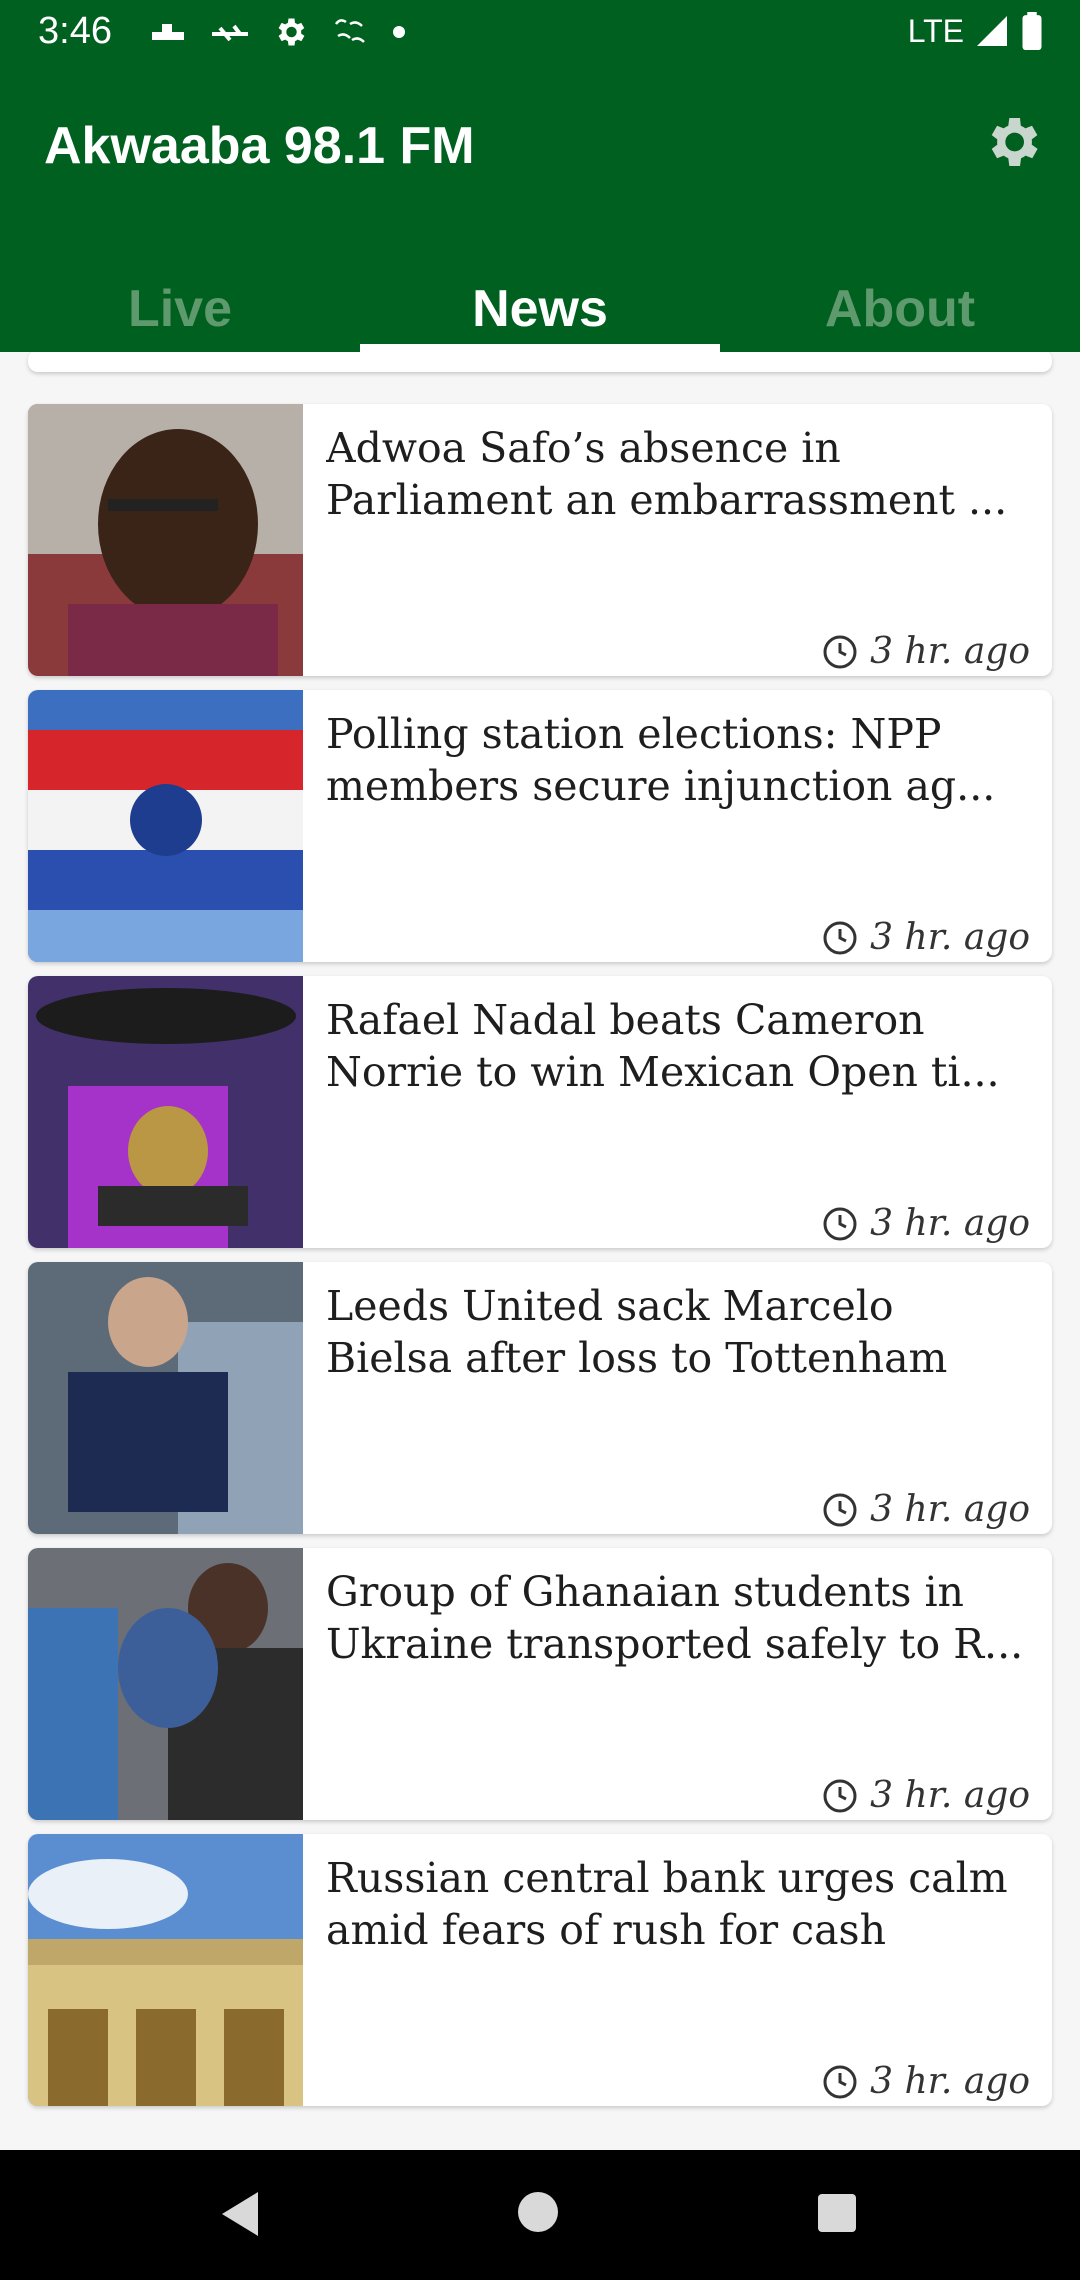  Describe the element at coordinates (837, 2213) in the screenshot. I see `recents-icon` at that location.